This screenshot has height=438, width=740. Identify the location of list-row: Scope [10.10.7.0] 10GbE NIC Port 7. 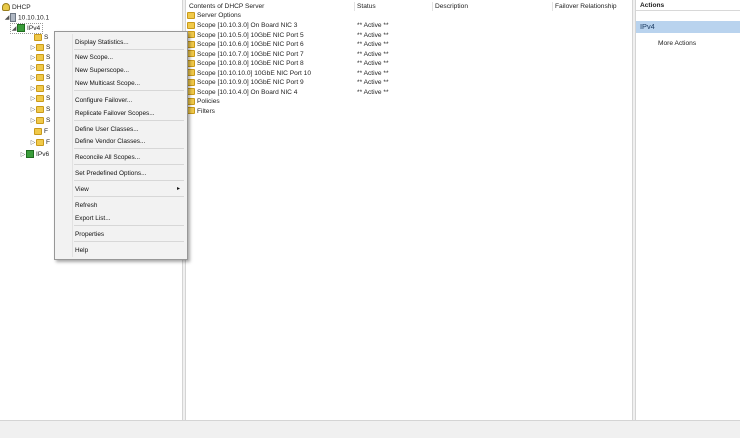
(245, 54).